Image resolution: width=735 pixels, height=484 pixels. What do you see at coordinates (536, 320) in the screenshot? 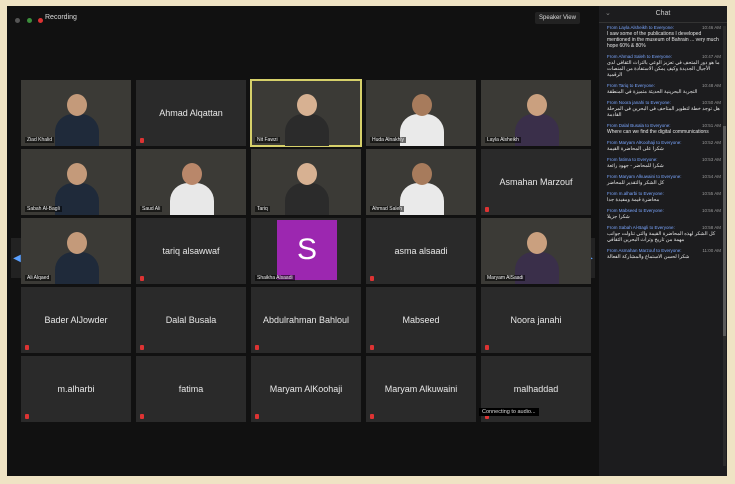
I see `participant-tile: Noora janahi` at bounding box center [536, 320].